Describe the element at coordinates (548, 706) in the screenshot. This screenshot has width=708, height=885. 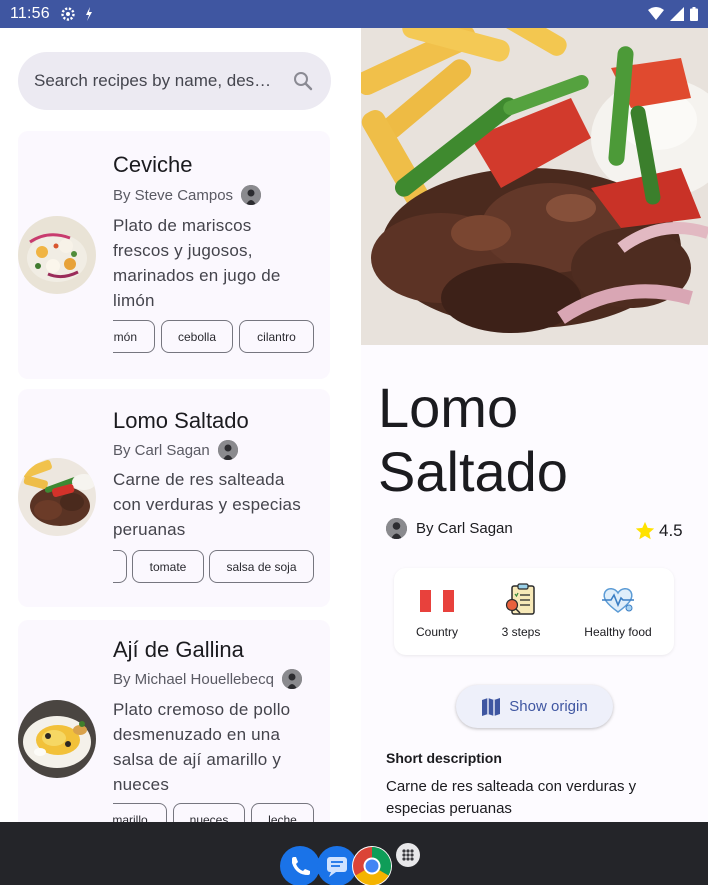
I see `show-origin-label: Show origin` at that location.